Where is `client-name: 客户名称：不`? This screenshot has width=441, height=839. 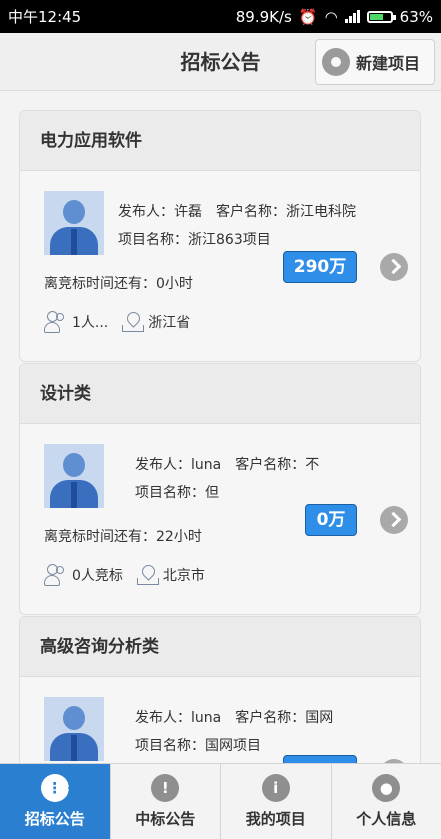 client-name: 客户名称：不 is located at coordinates (277, 465).